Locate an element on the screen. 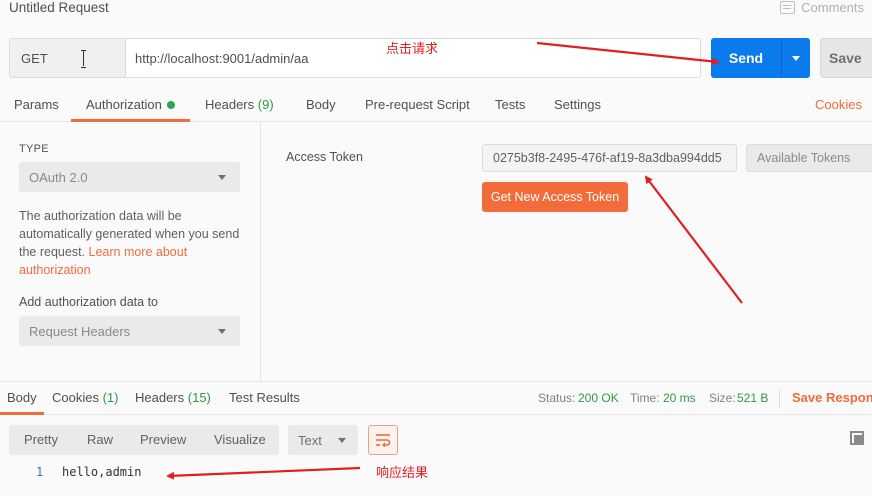  status-value: 200 OK is located at coordinates (598, 398).